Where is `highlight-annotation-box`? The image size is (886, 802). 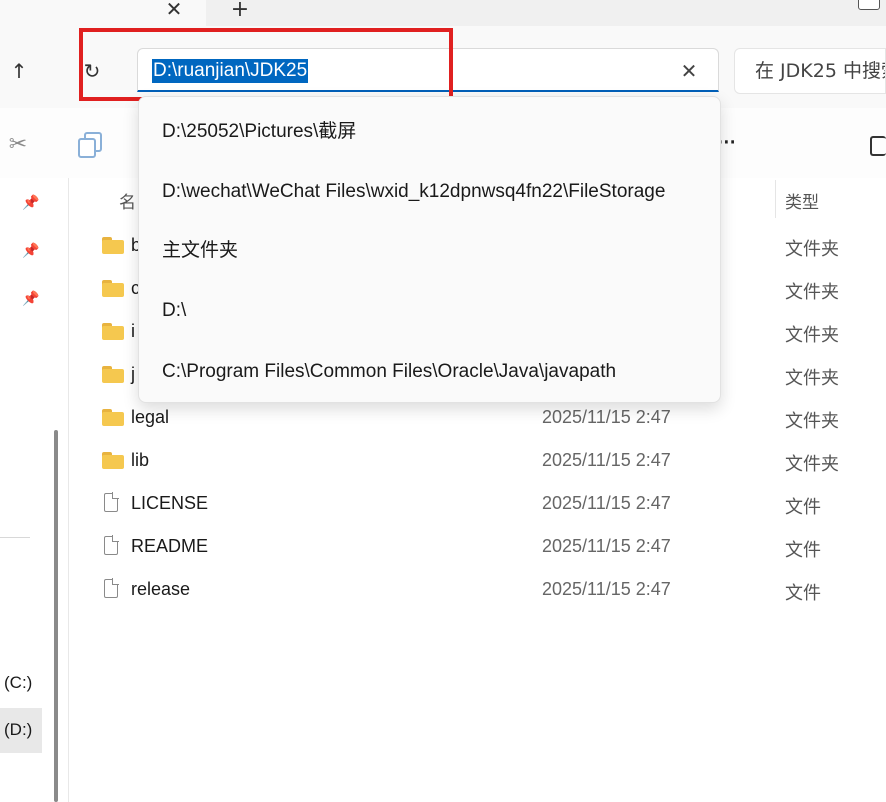 highlight-annotation-box is located at coordinates (266, 64).